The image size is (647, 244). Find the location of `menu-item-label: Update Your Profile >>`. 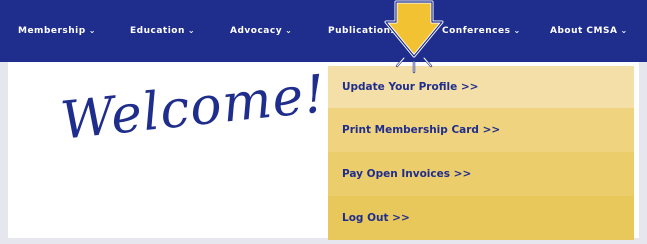

menu-item-label: Update Your Profile >> is located at coordinates (410, 87).